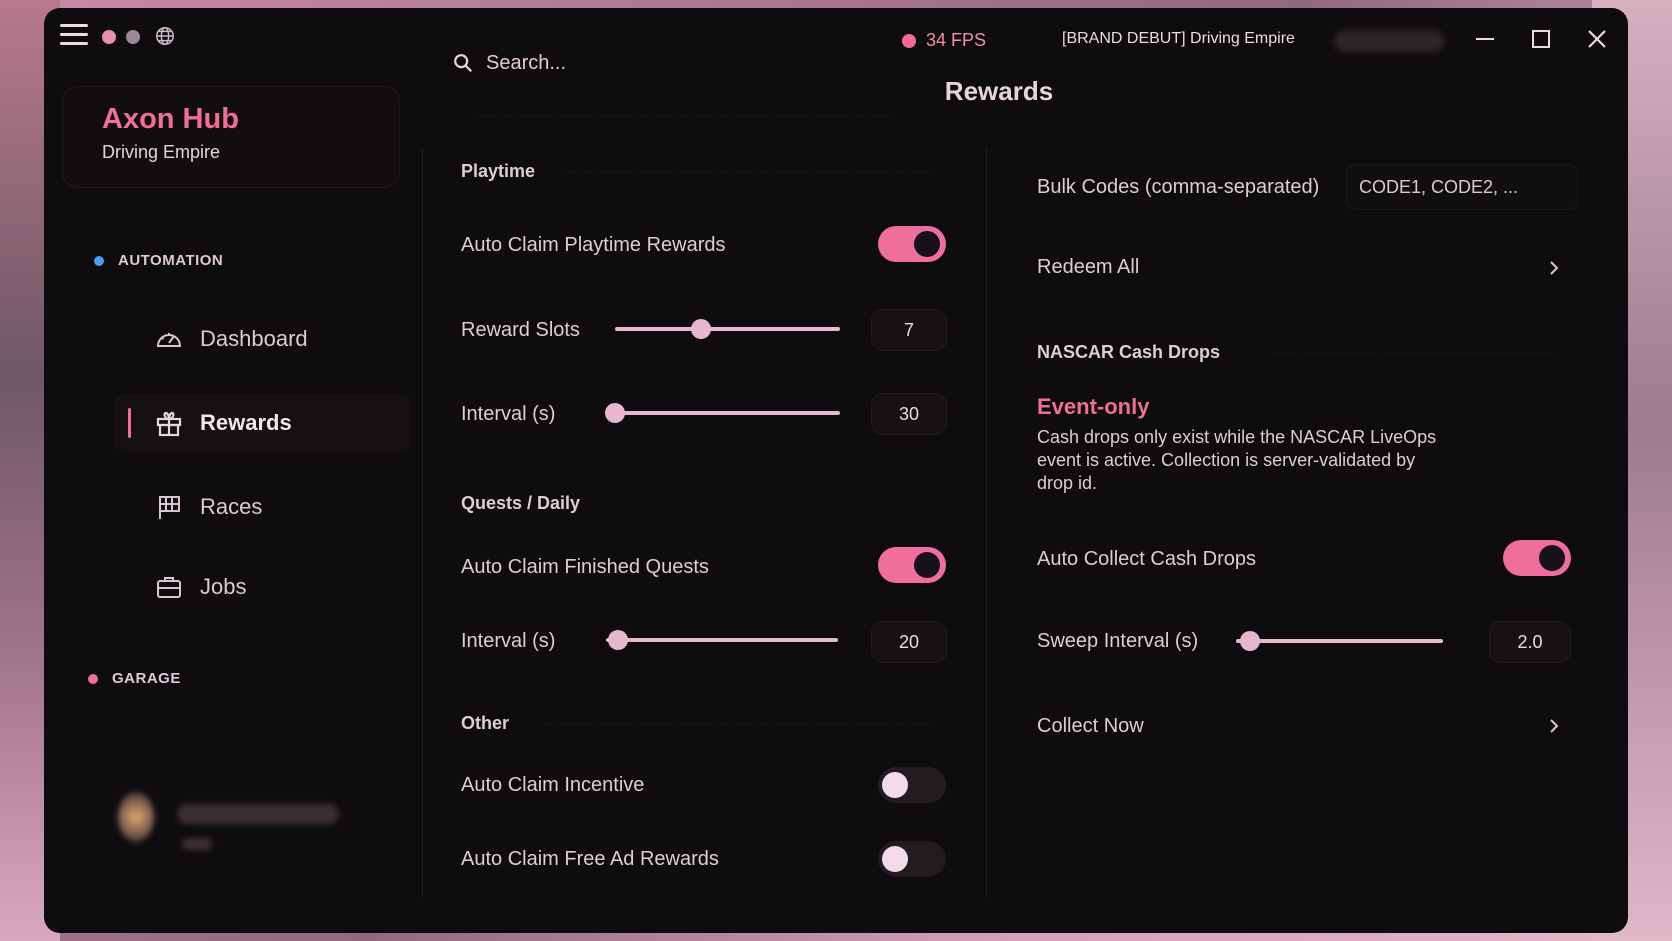  I want to click on auto-collect-cash-toggle, so click(1537, 558).